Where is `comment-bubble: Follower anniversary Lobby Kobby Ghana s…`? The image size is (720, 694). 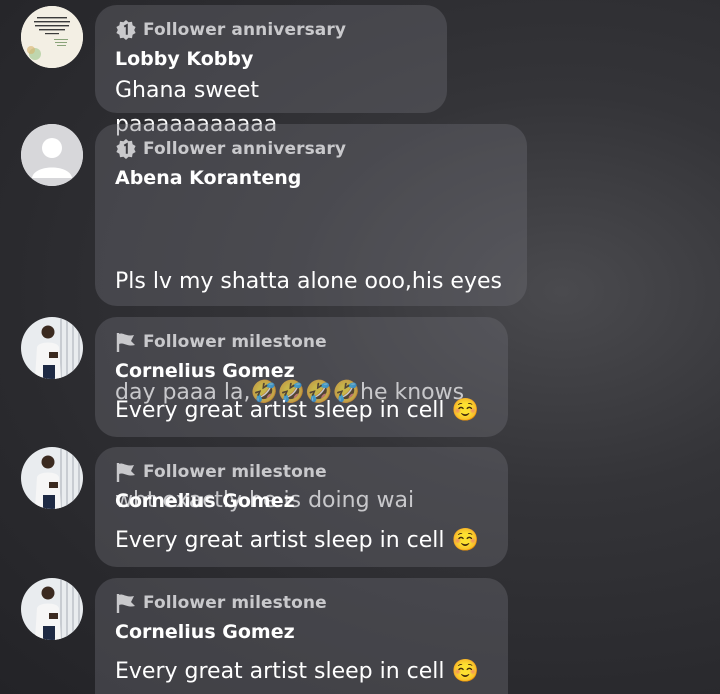
comment-bubble: Follower anniversary Lobby Kobby Ghana s… is located at coordinates (271, 71).